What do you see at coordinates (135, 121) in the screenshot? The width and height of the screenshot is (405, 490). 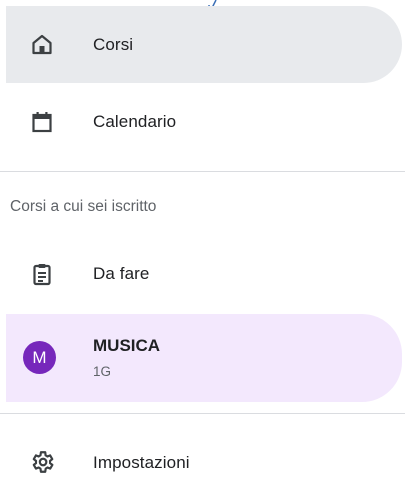 I see `nav-item-label: Calendario` at bounding box center [135, 121].